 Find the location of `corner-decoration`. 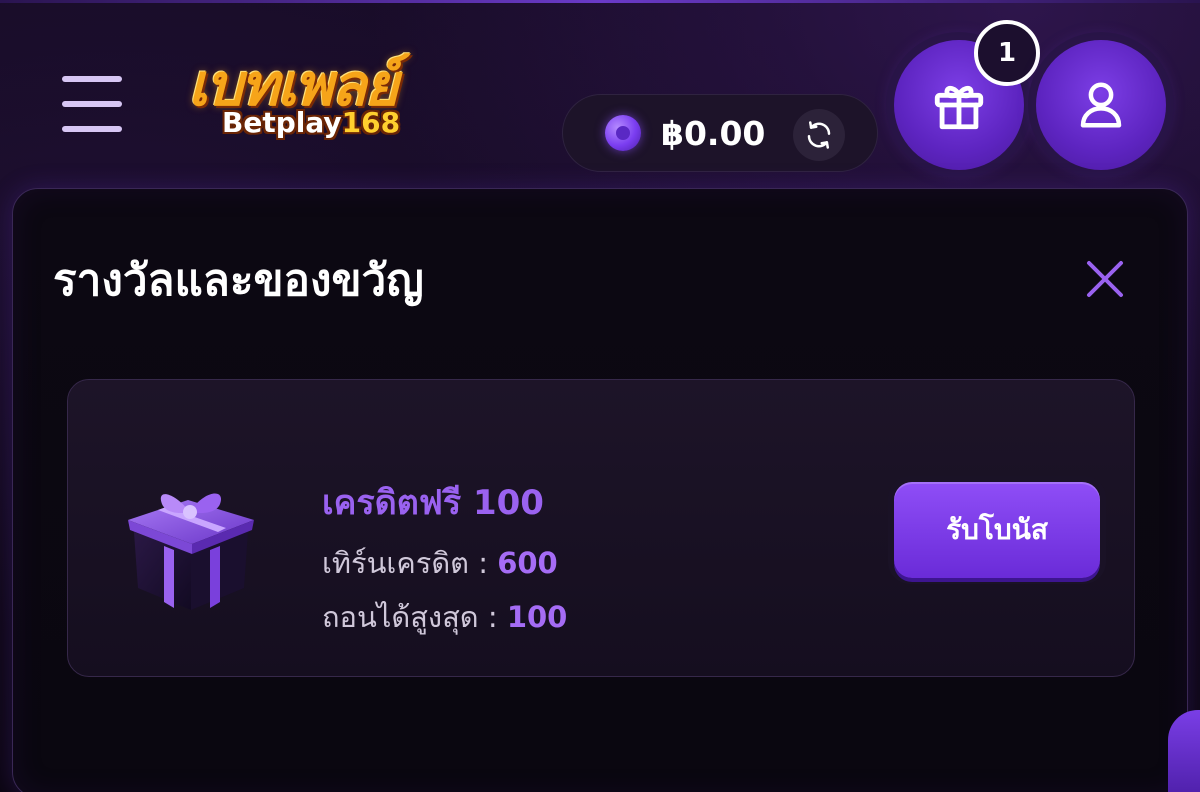

corner-decoration is located at coordinates (1184, 751).